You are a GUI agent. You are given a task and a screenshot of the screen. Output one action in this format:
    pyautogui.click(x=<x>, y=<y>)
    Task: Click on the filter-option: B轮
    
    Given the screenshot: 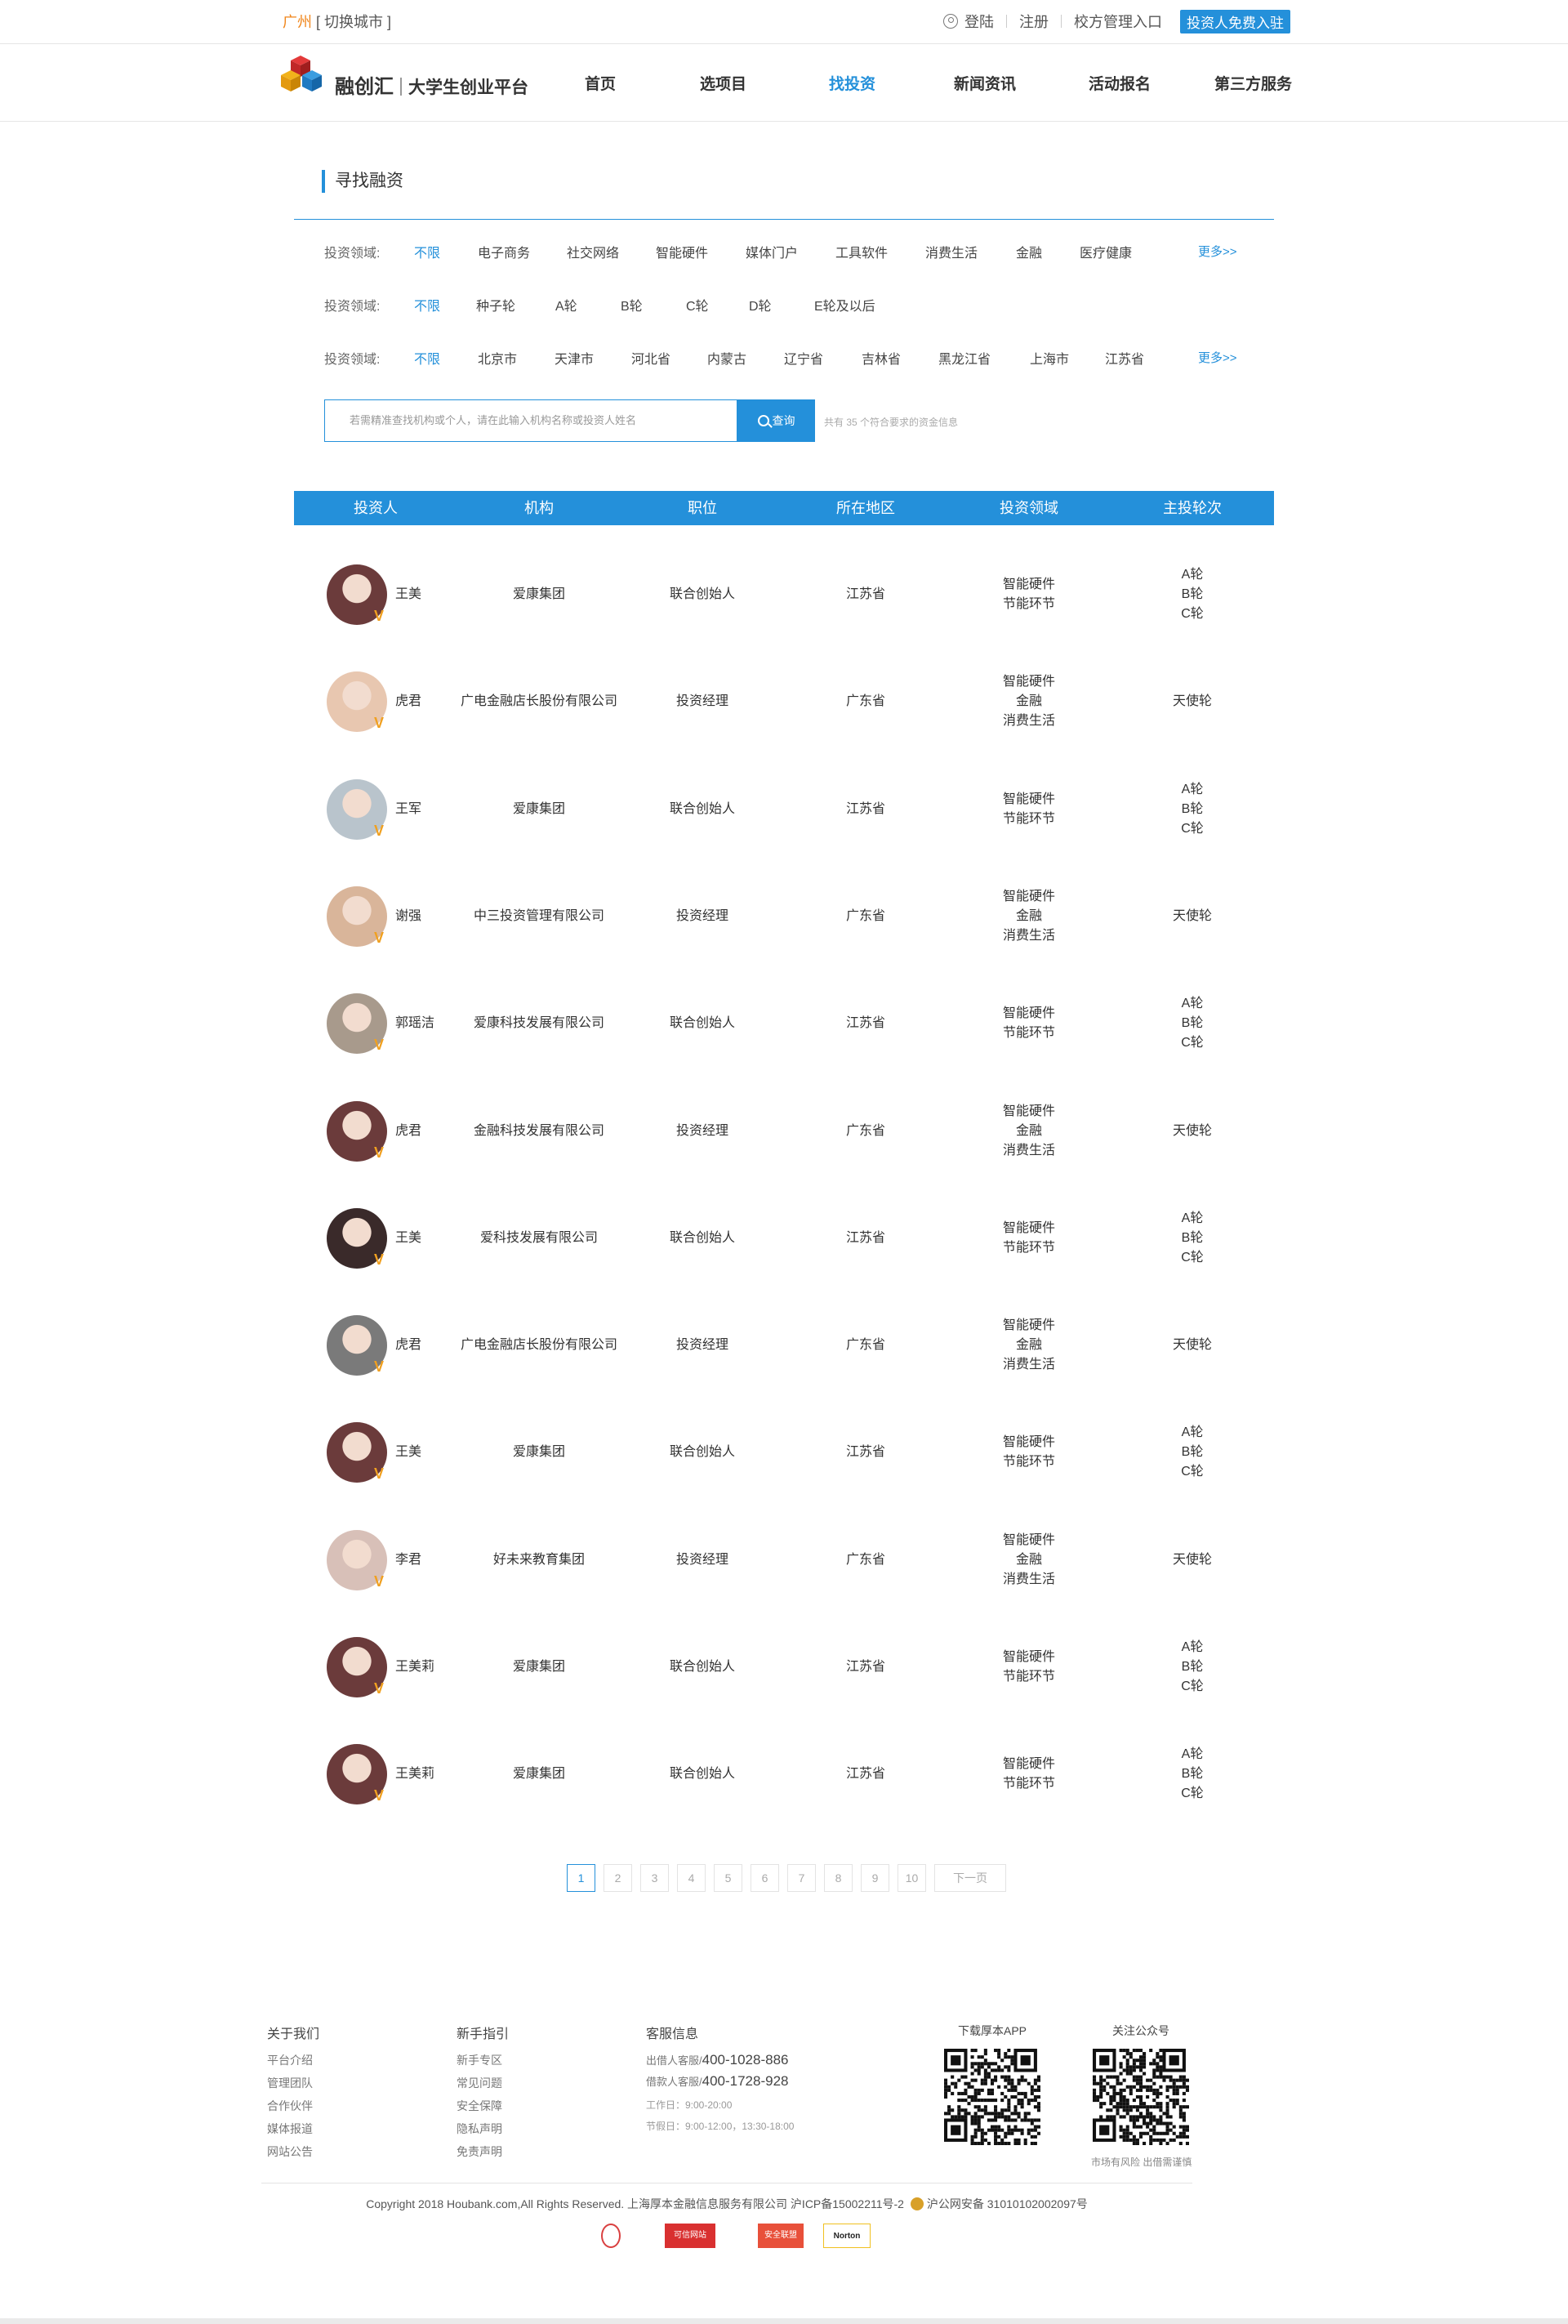 What is the action you would take?
    pyautogui.click(x=632, y=304)
    